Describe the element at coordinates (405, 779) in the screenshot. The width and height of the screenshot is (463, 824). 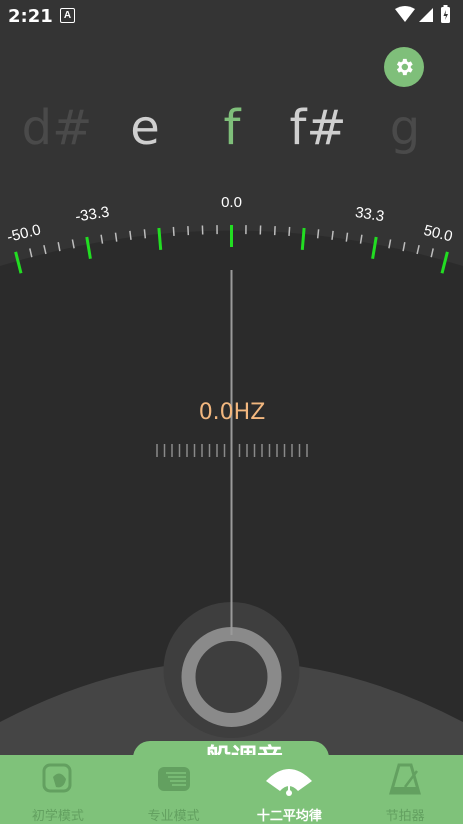
I see `metronome-icon` at that location.